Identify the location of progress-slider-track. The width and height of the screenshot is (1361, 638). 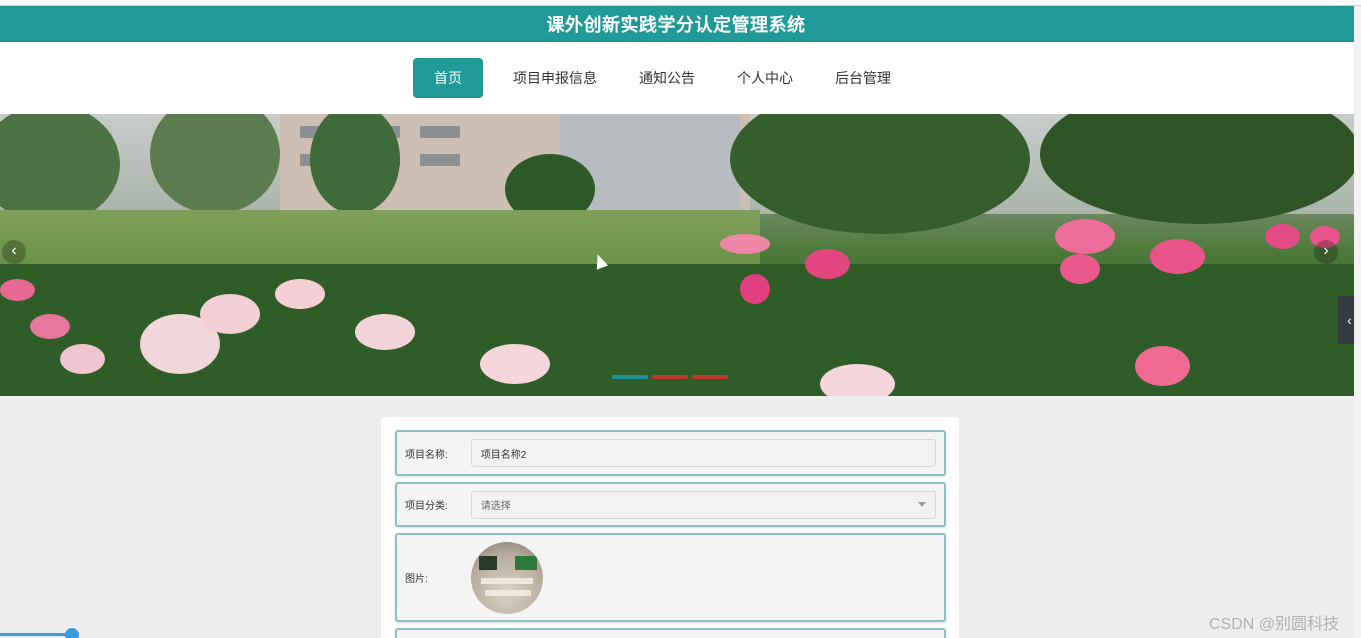
(36, 634).